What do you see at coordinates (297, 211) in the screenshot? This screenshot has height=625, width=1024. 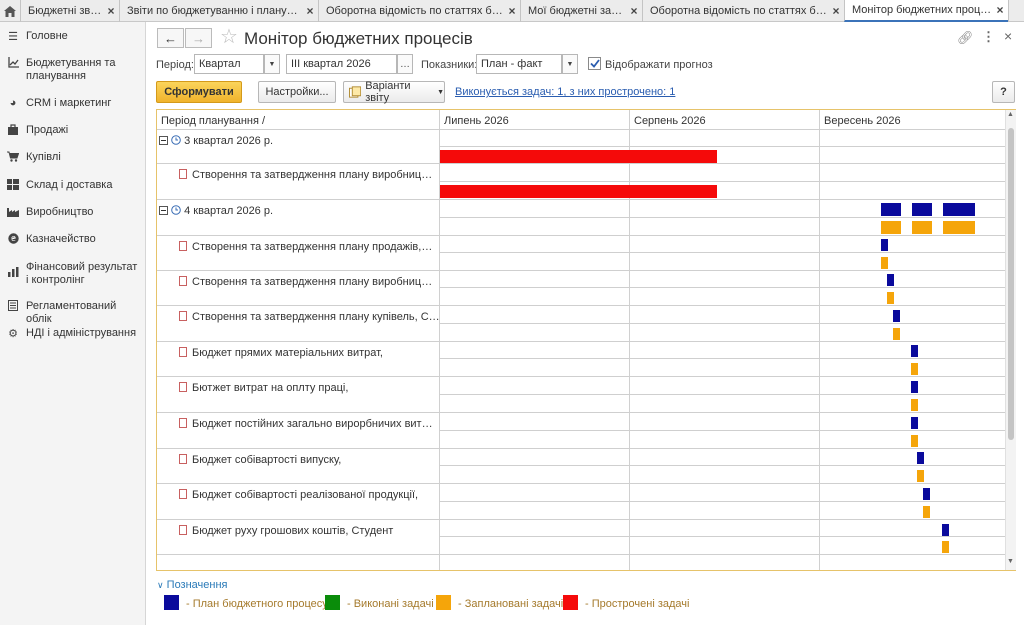 I see `group-row-q4: 4 квартал 2026 р.` at bounding box center [297, 211].